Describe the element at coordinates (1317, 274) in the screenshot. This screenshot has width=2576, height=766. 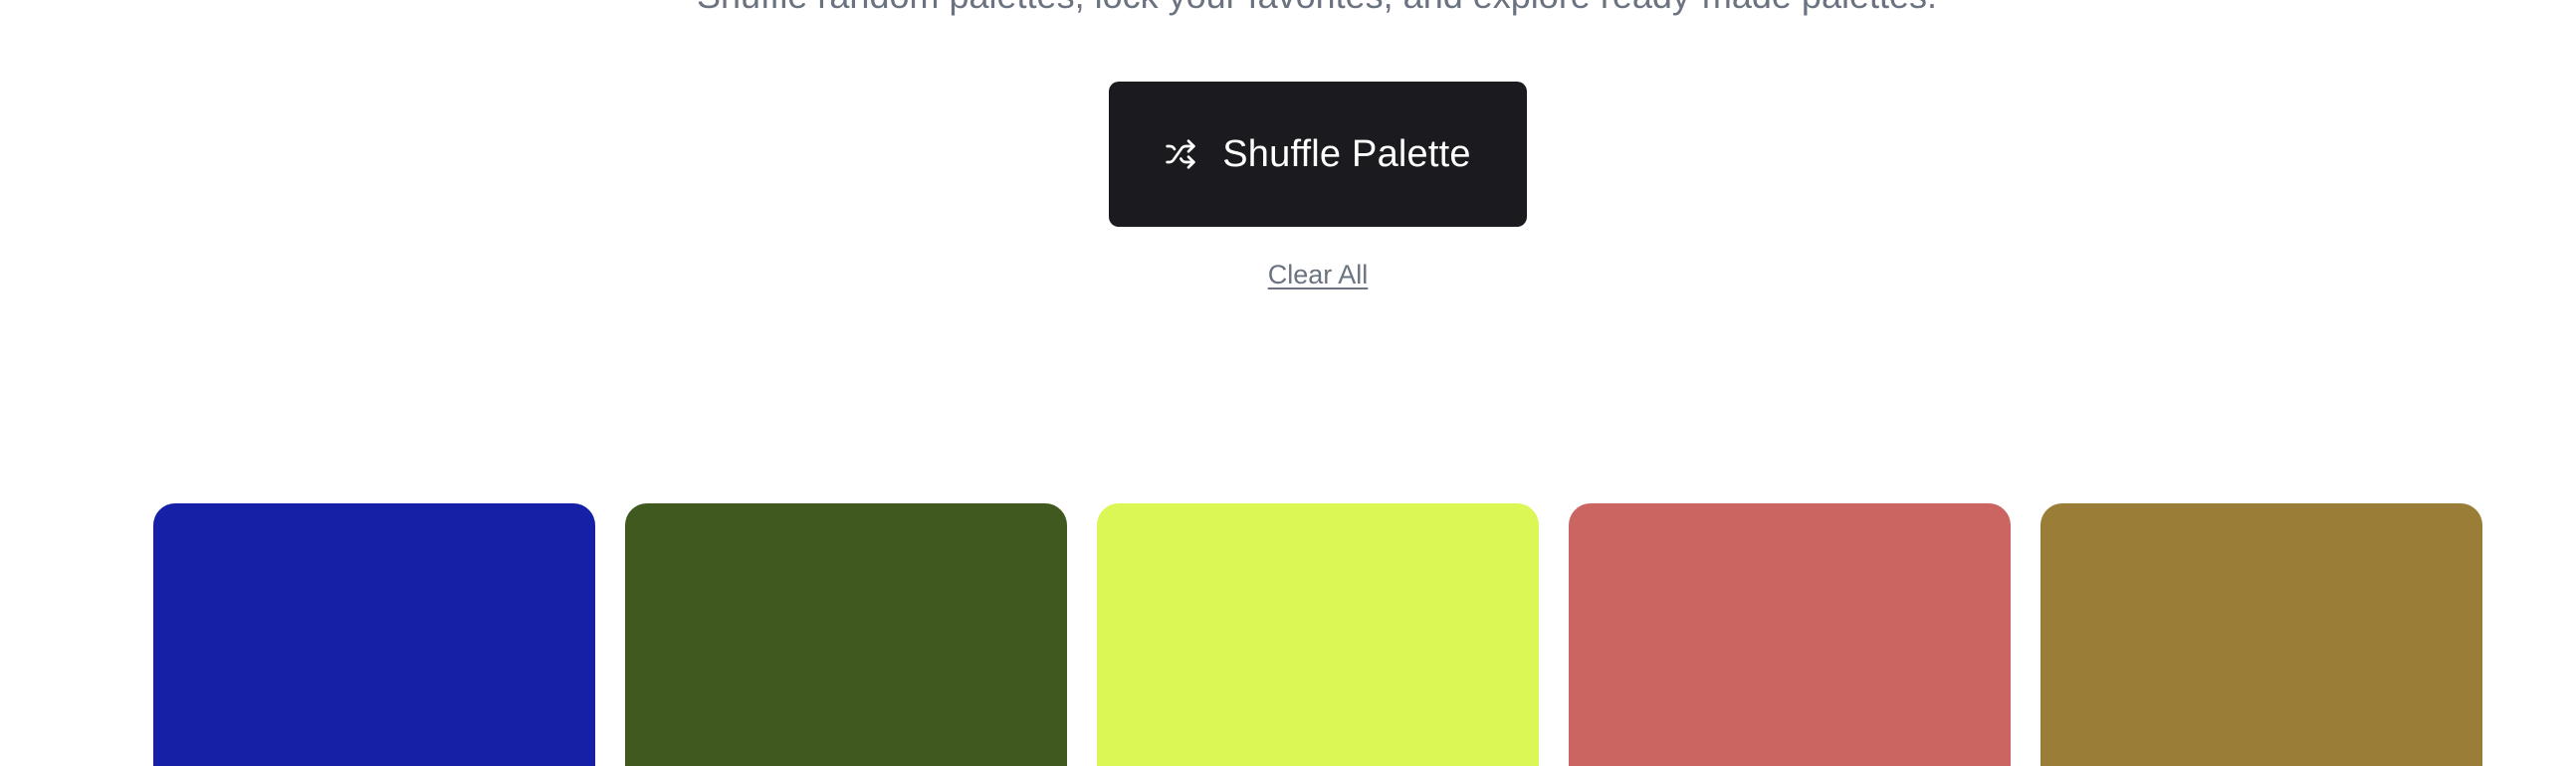
I see `clear-all-link: Clear All` at that location.